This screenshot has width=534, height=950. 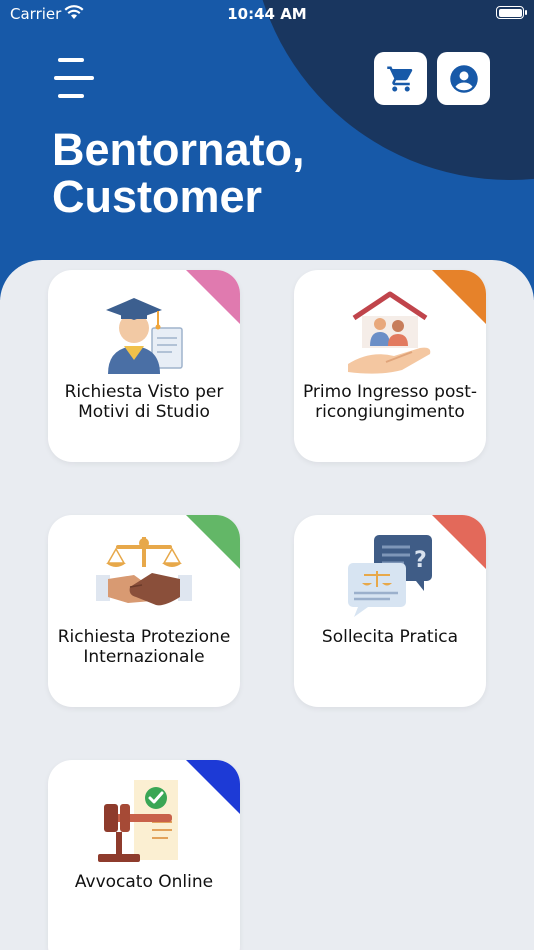 I want to click on service-card-international-protection: Richiesta Protezione Internazionale, so click(x=144, y=611).